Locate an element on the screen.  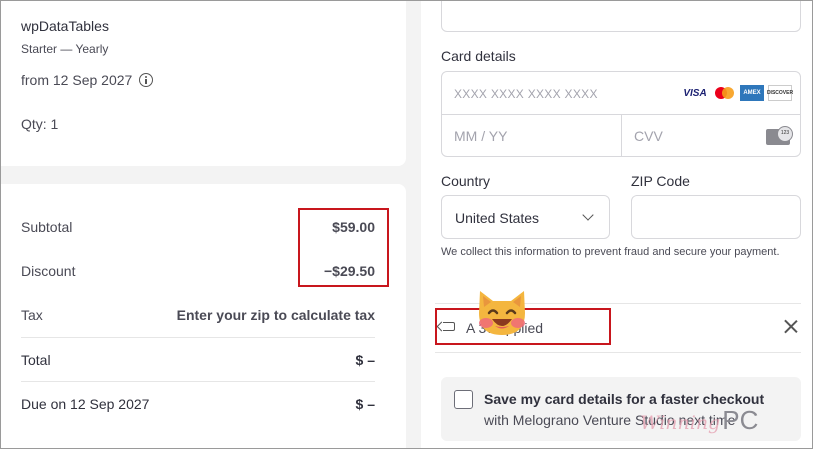
product-plan: Starter — Yearly is located at coordinates (65, 49).